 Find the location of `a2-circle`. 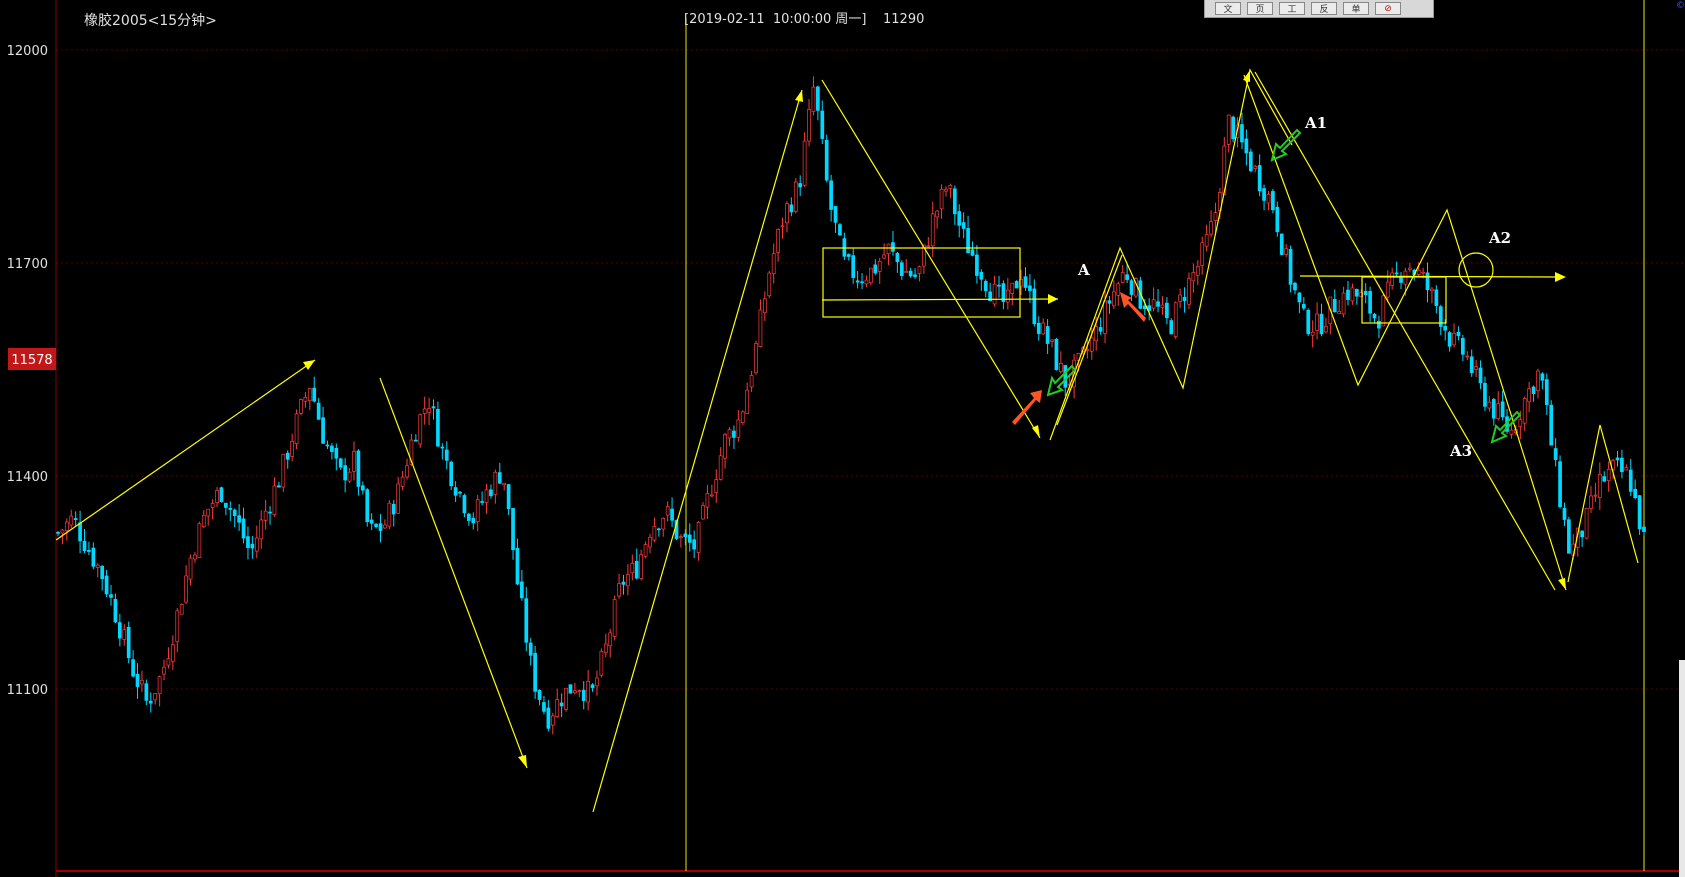

a2-circle is located at coordinates (1476, 270).